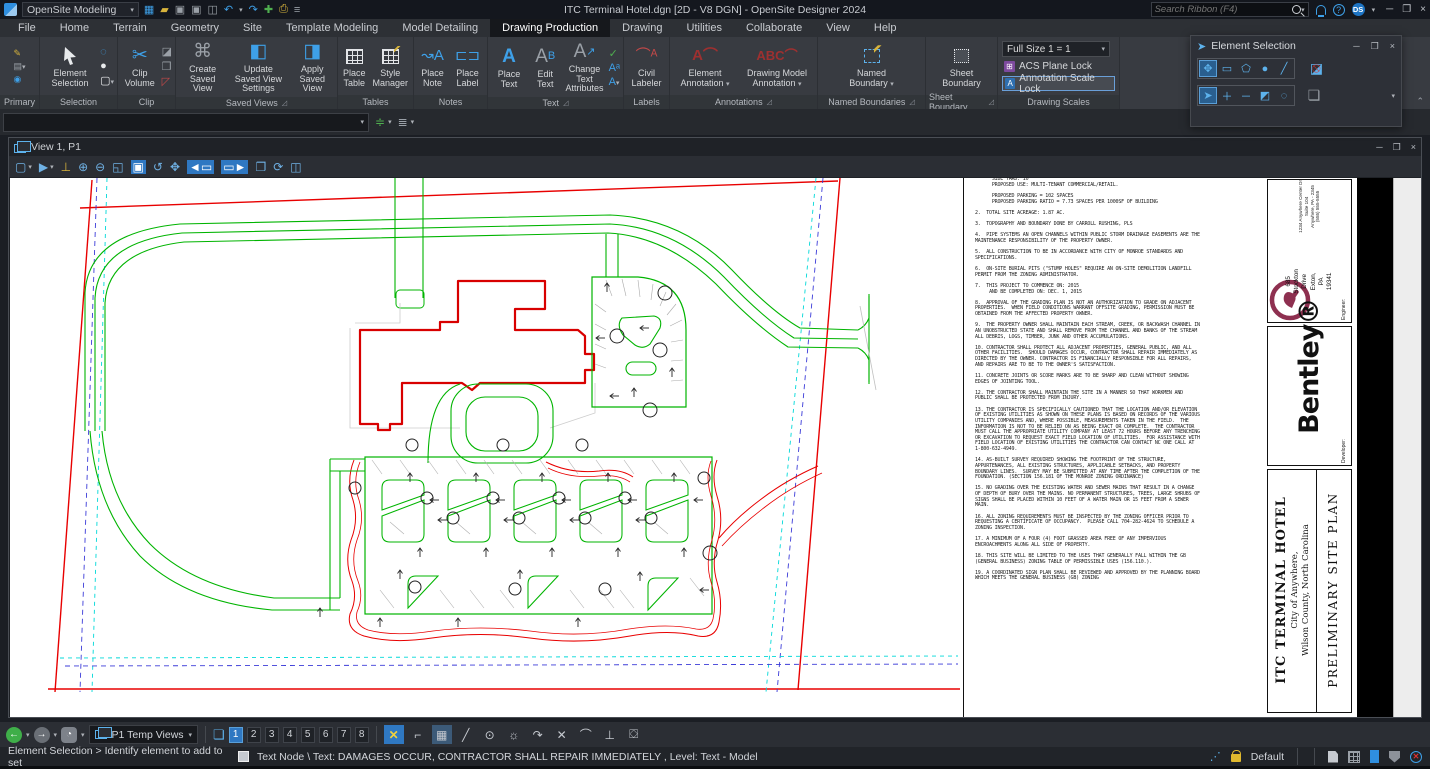 Image resolution: width=1430 pixels, height=769 pixels. I want to click on view-title-bar: View 1, P1 ─ ❐ ×, so click(715, 147).